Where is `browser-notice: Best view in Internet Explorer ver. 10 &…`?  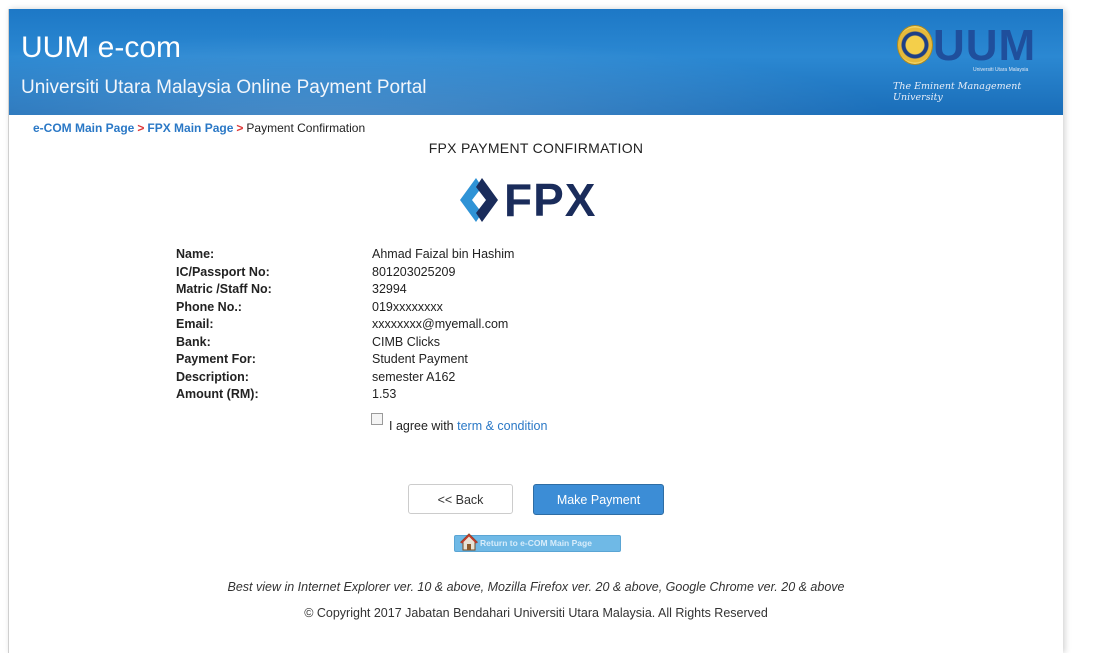
browser-notice: Best view in Internet Explorer ver. 10 &… is located at coordinates (536, 587).